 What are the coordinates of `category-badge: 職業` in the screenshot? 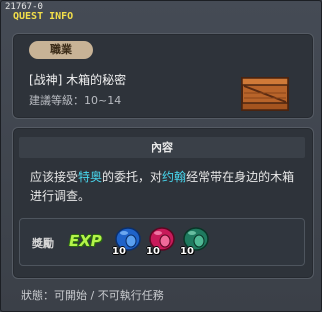 It's located at (61, 50).